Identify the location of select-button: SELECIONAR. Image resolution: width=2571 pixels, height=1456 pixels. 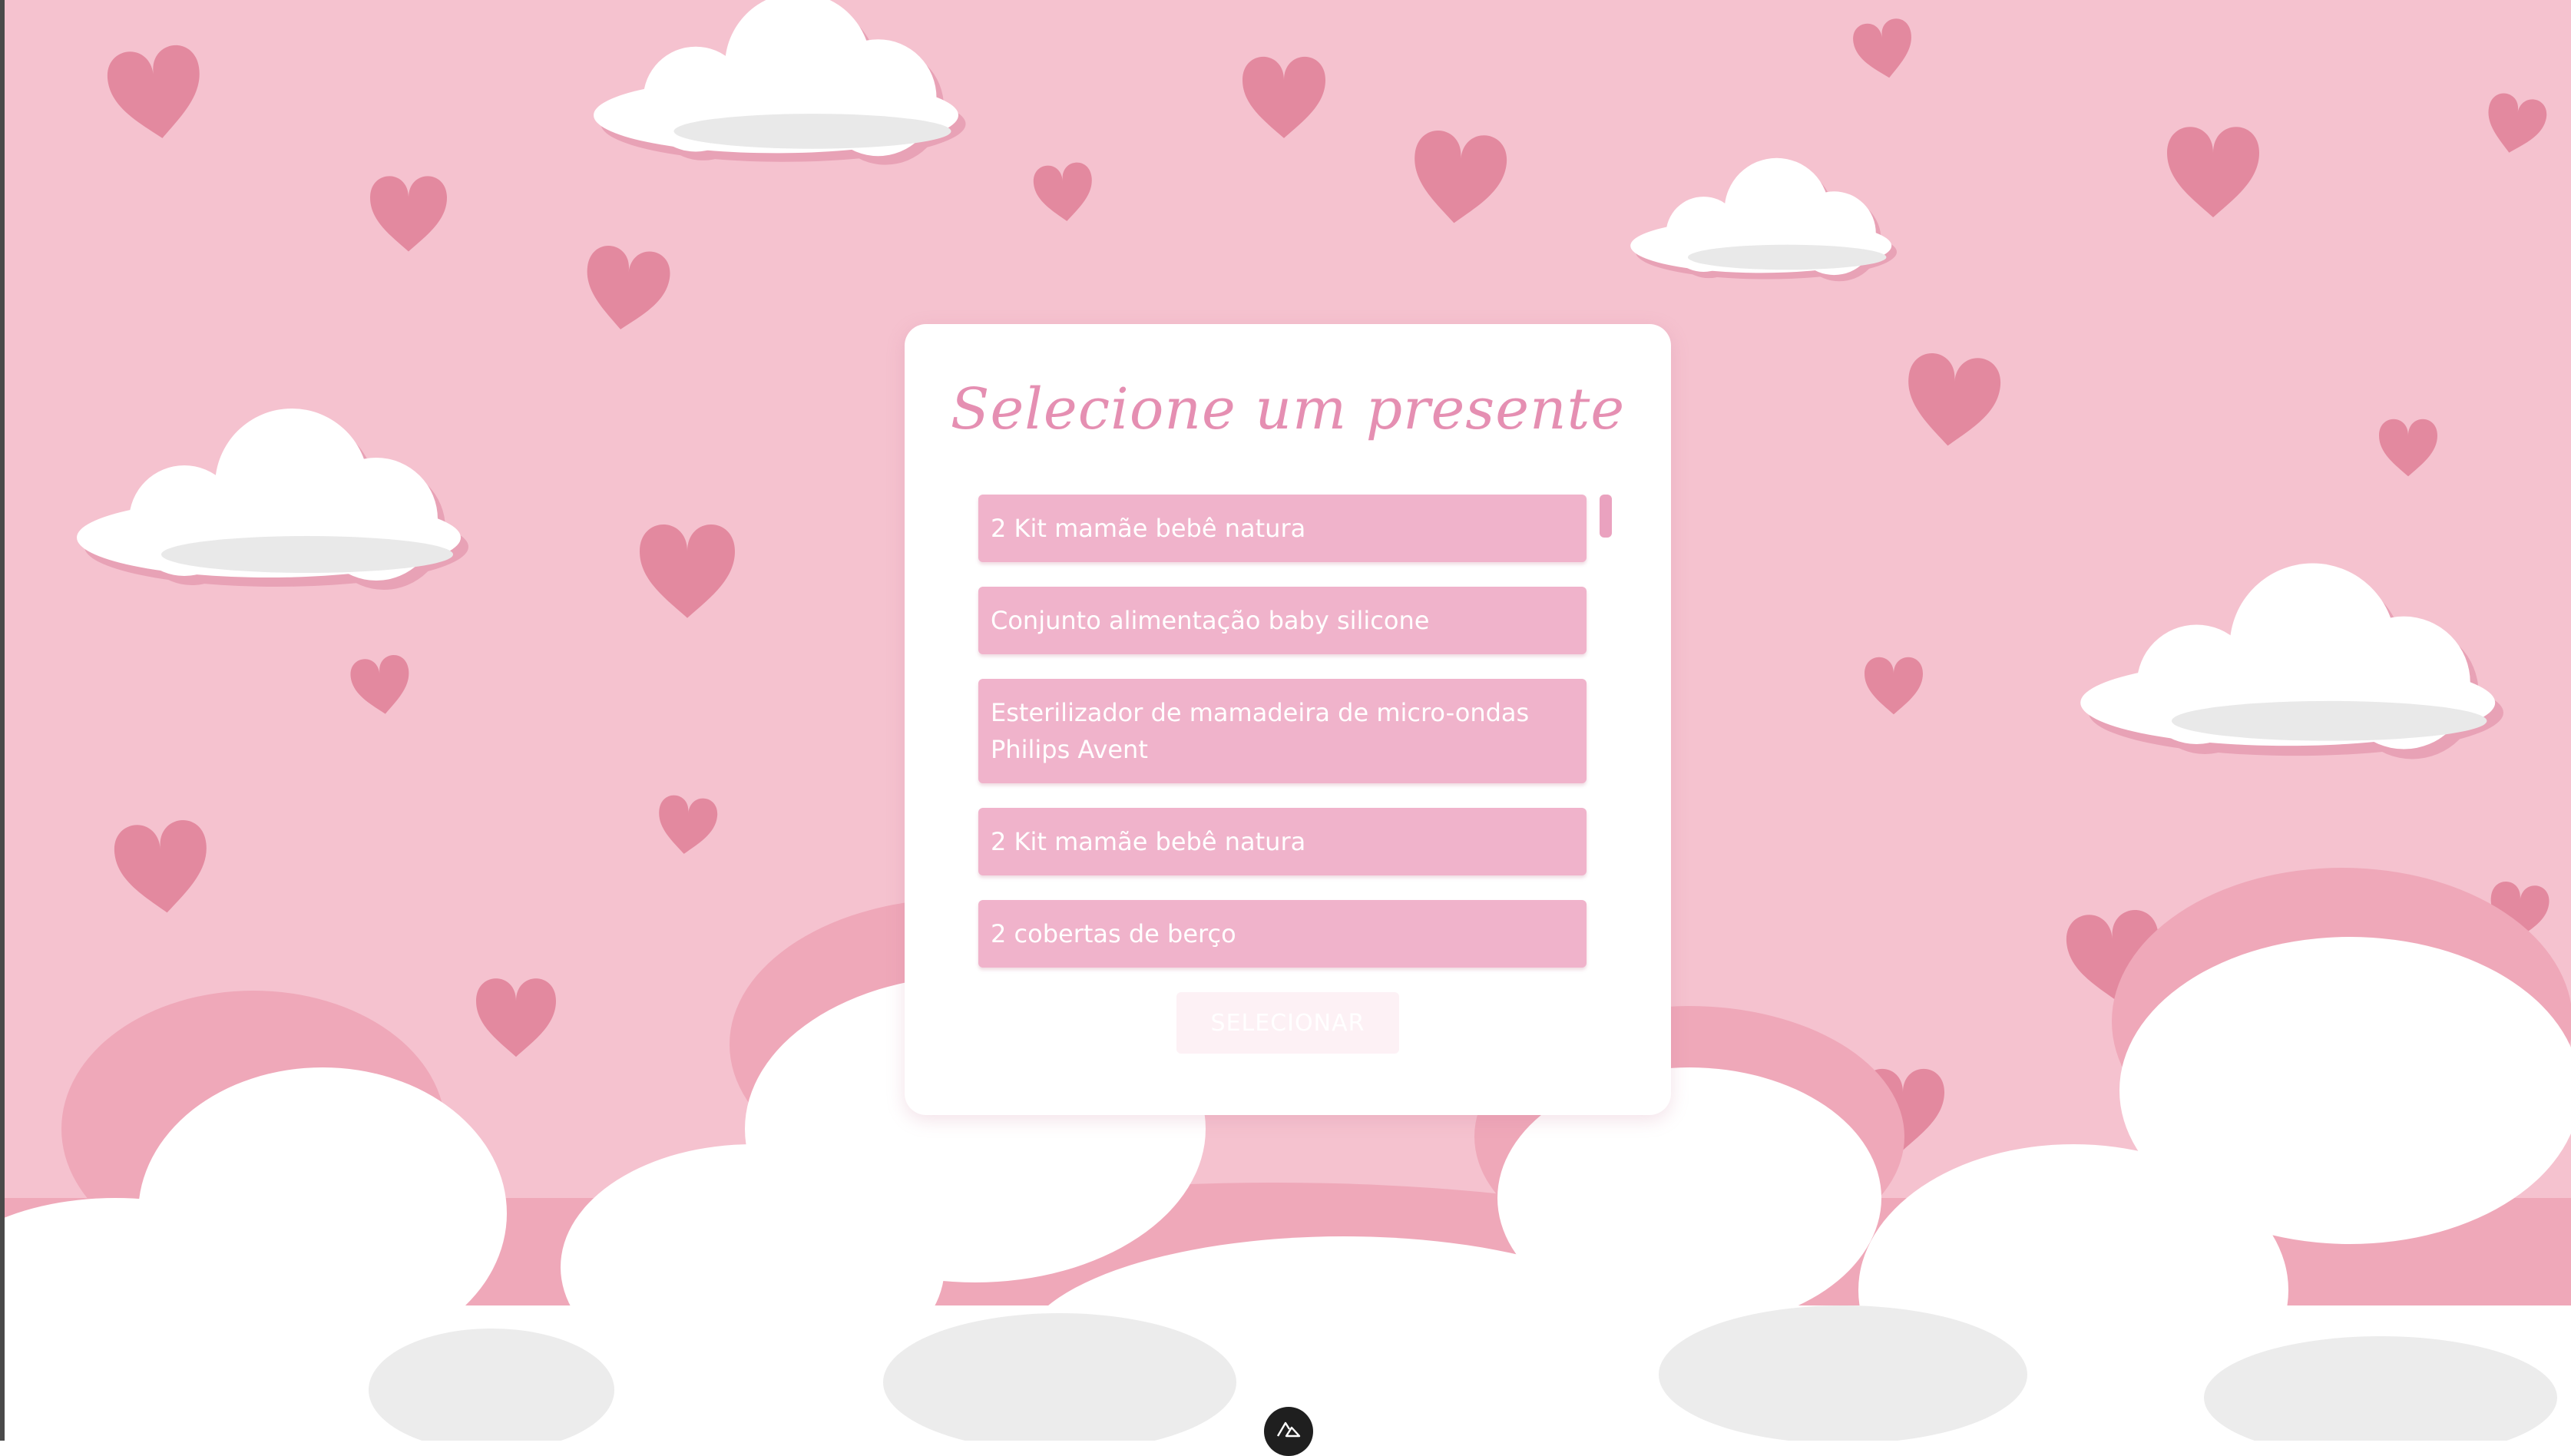
(1287, 1023).